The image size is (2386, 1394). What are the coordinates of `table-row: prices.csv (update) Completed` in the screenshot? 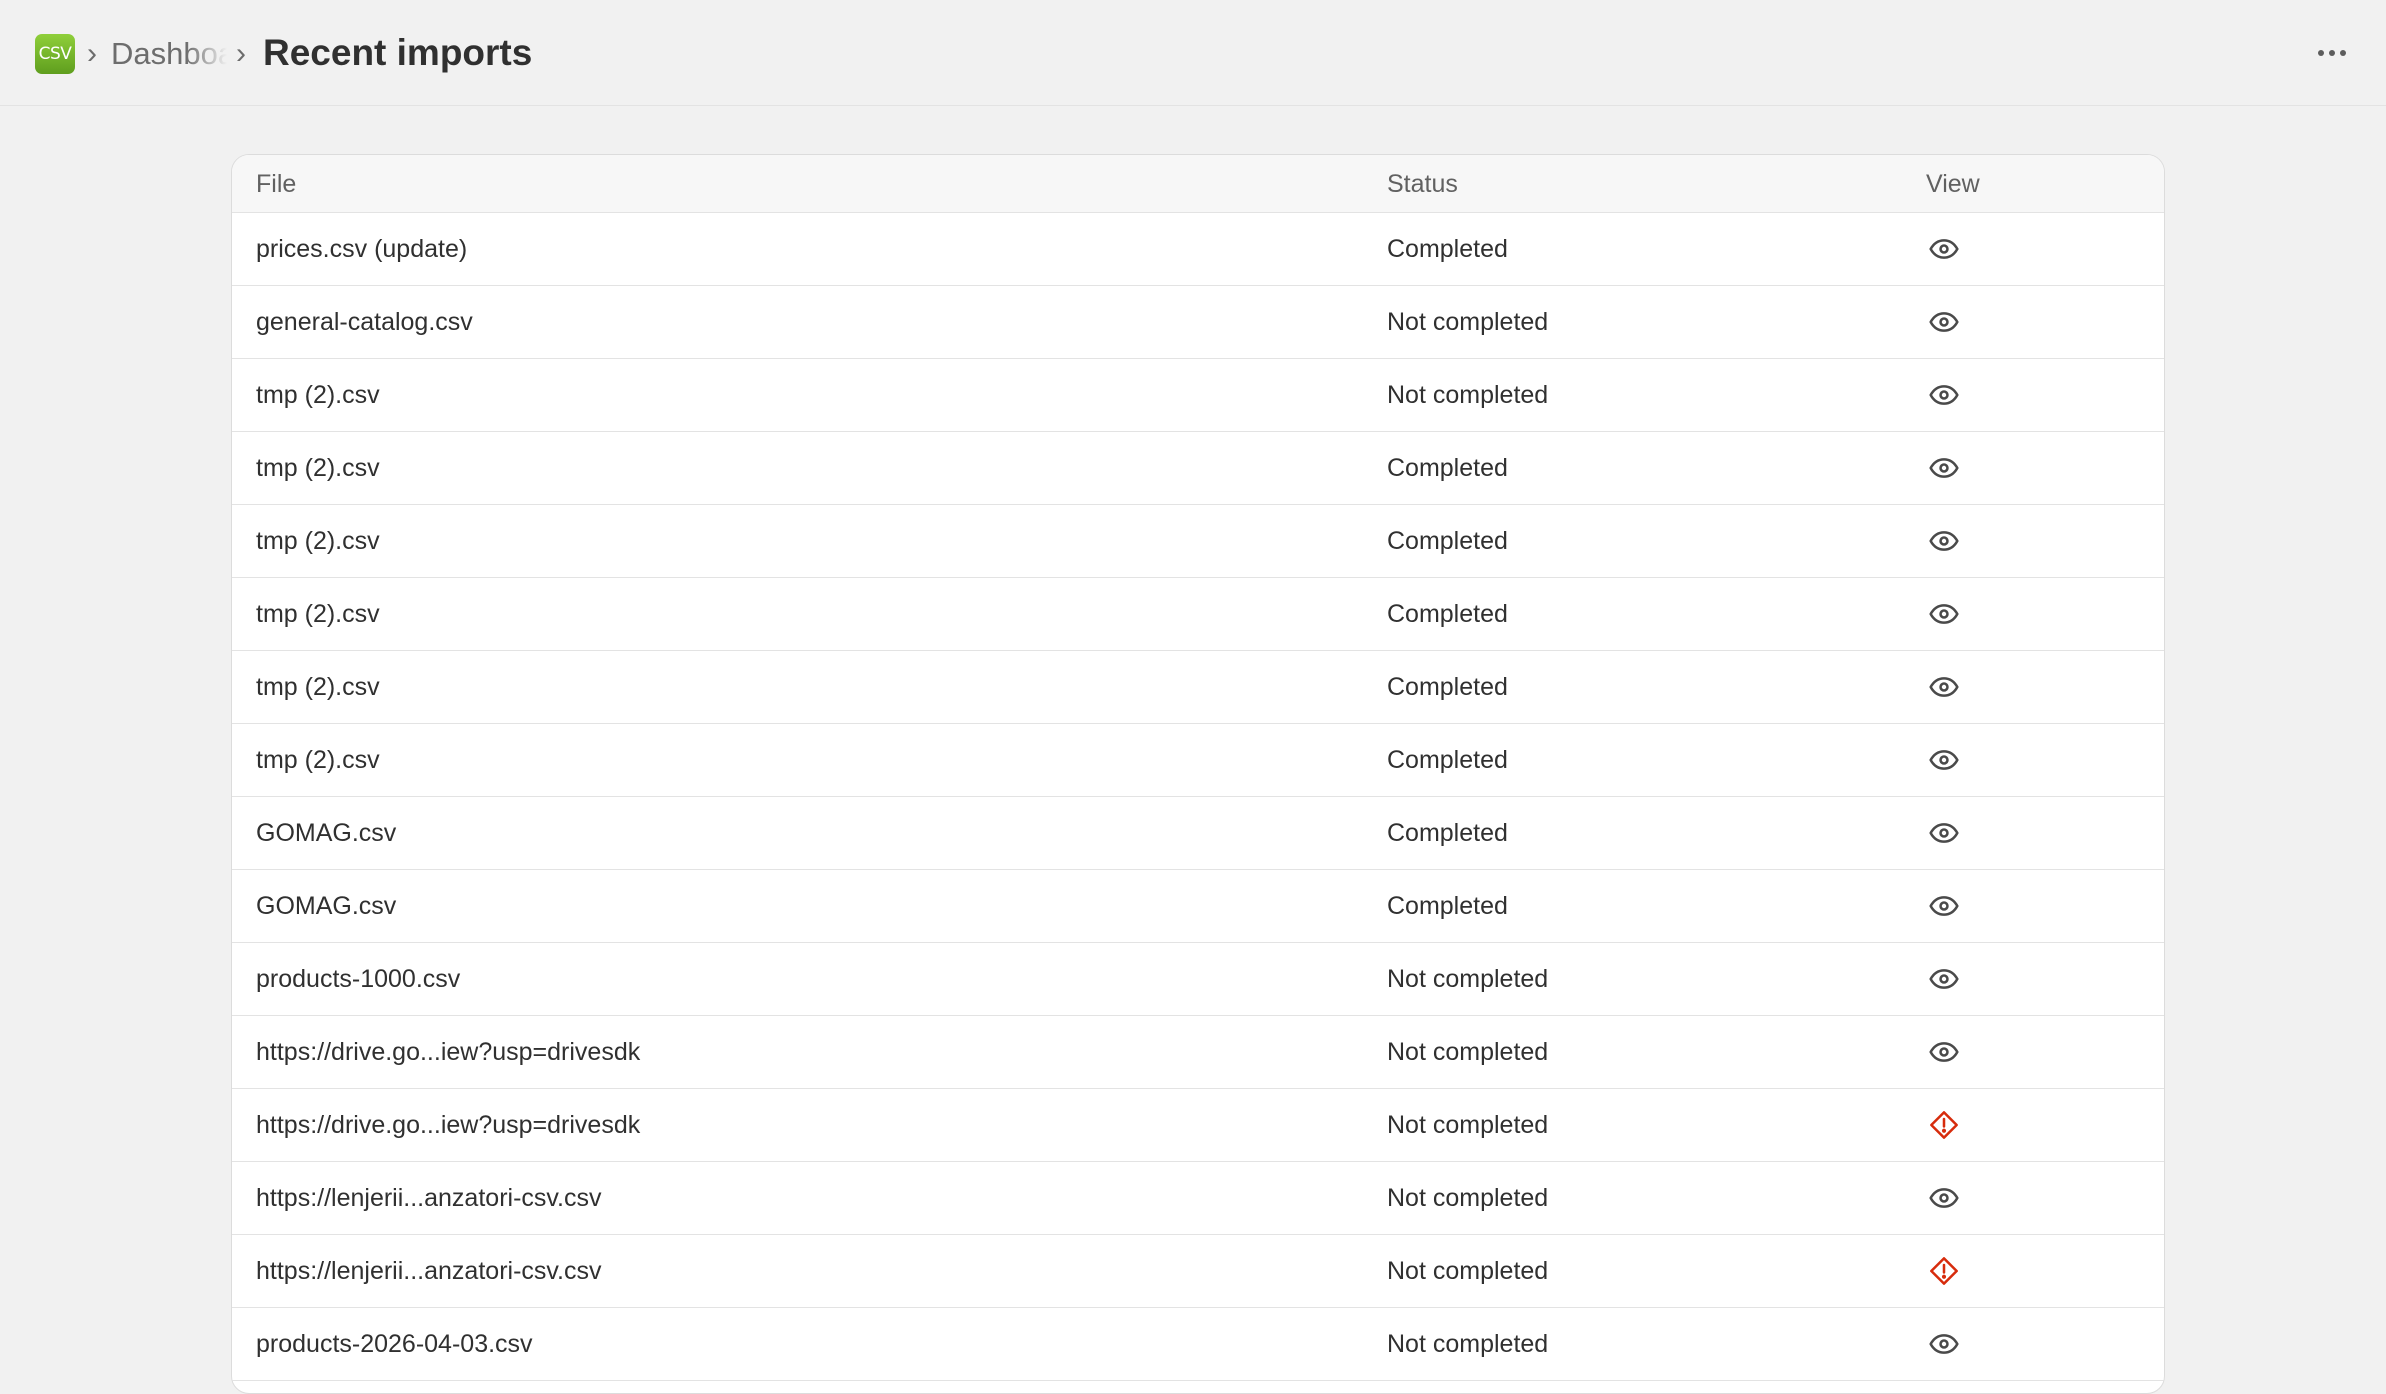 It's located at (1198, 249).